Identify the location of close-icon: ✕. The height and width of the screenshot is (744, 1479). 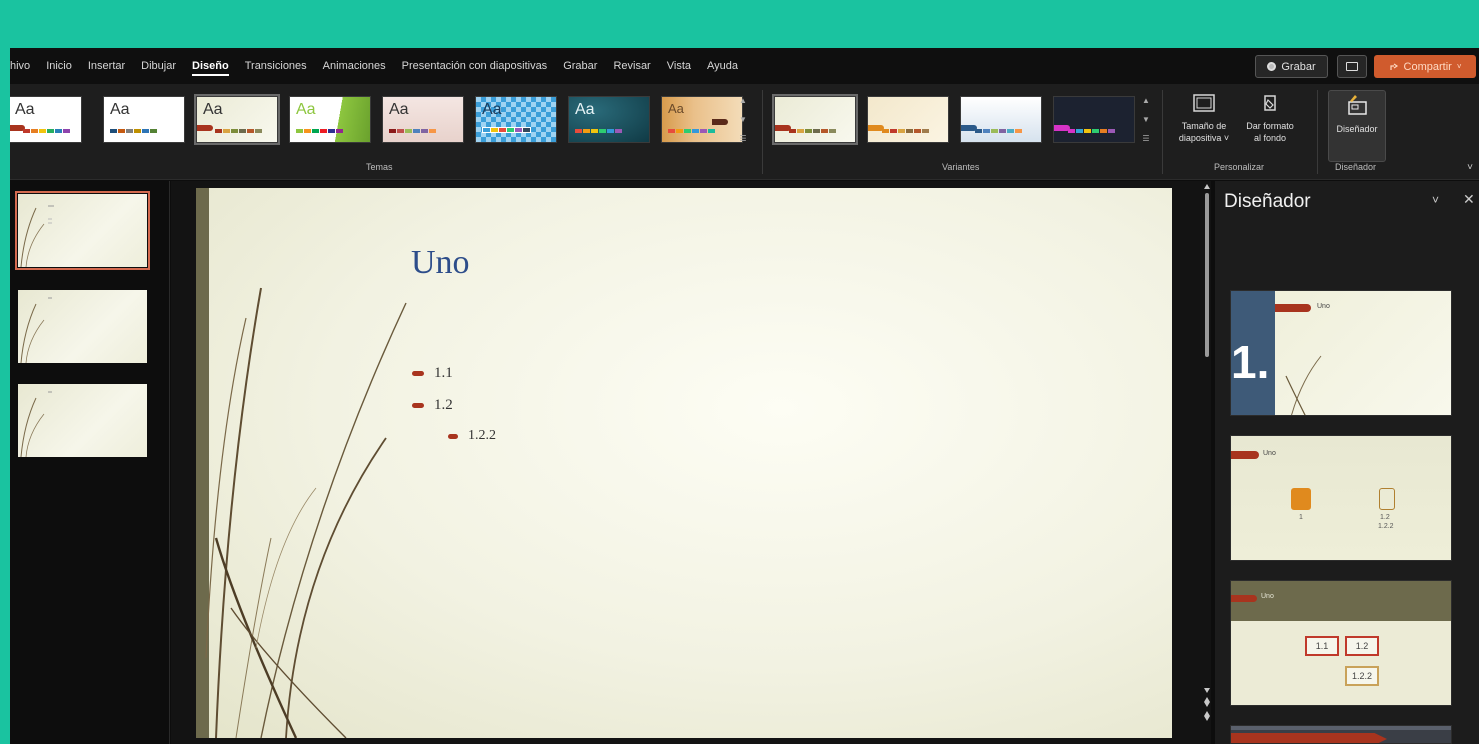
(1469, 199).